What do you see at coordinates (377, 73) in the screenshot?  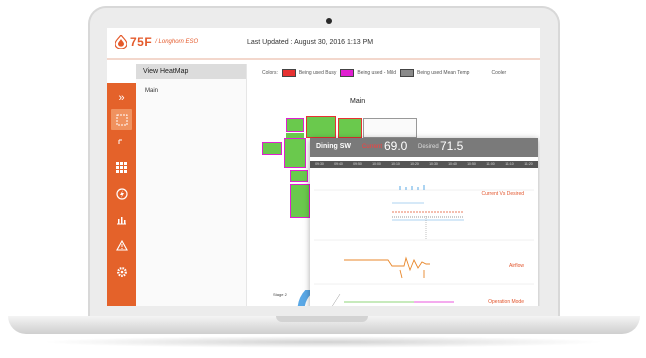 I see `legend-label: Being used - Mild` at bounding box center [377, 73].